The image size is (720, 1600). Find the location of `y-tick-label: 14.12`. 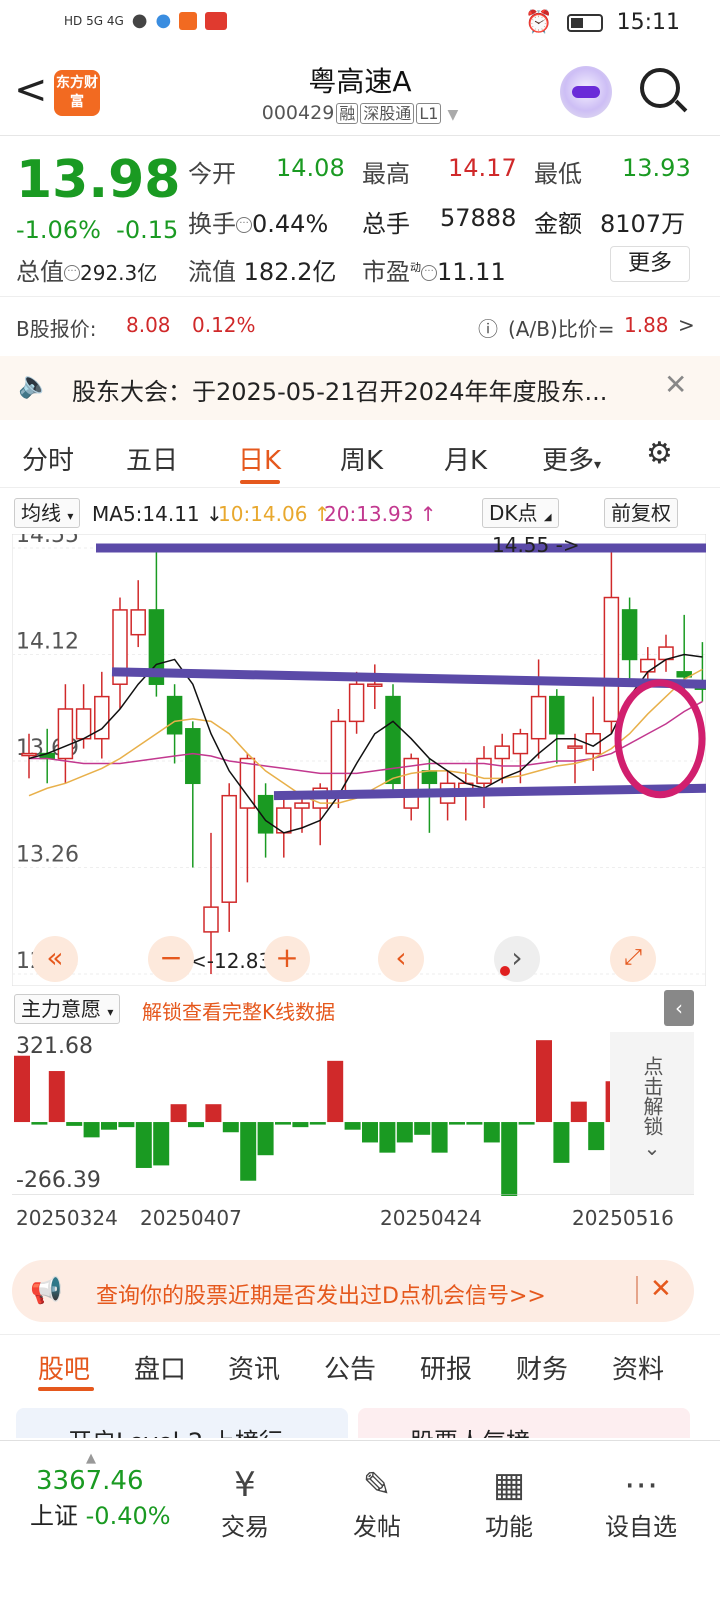

y-tick-label: 14.12 is located at coordinates (47, 642).